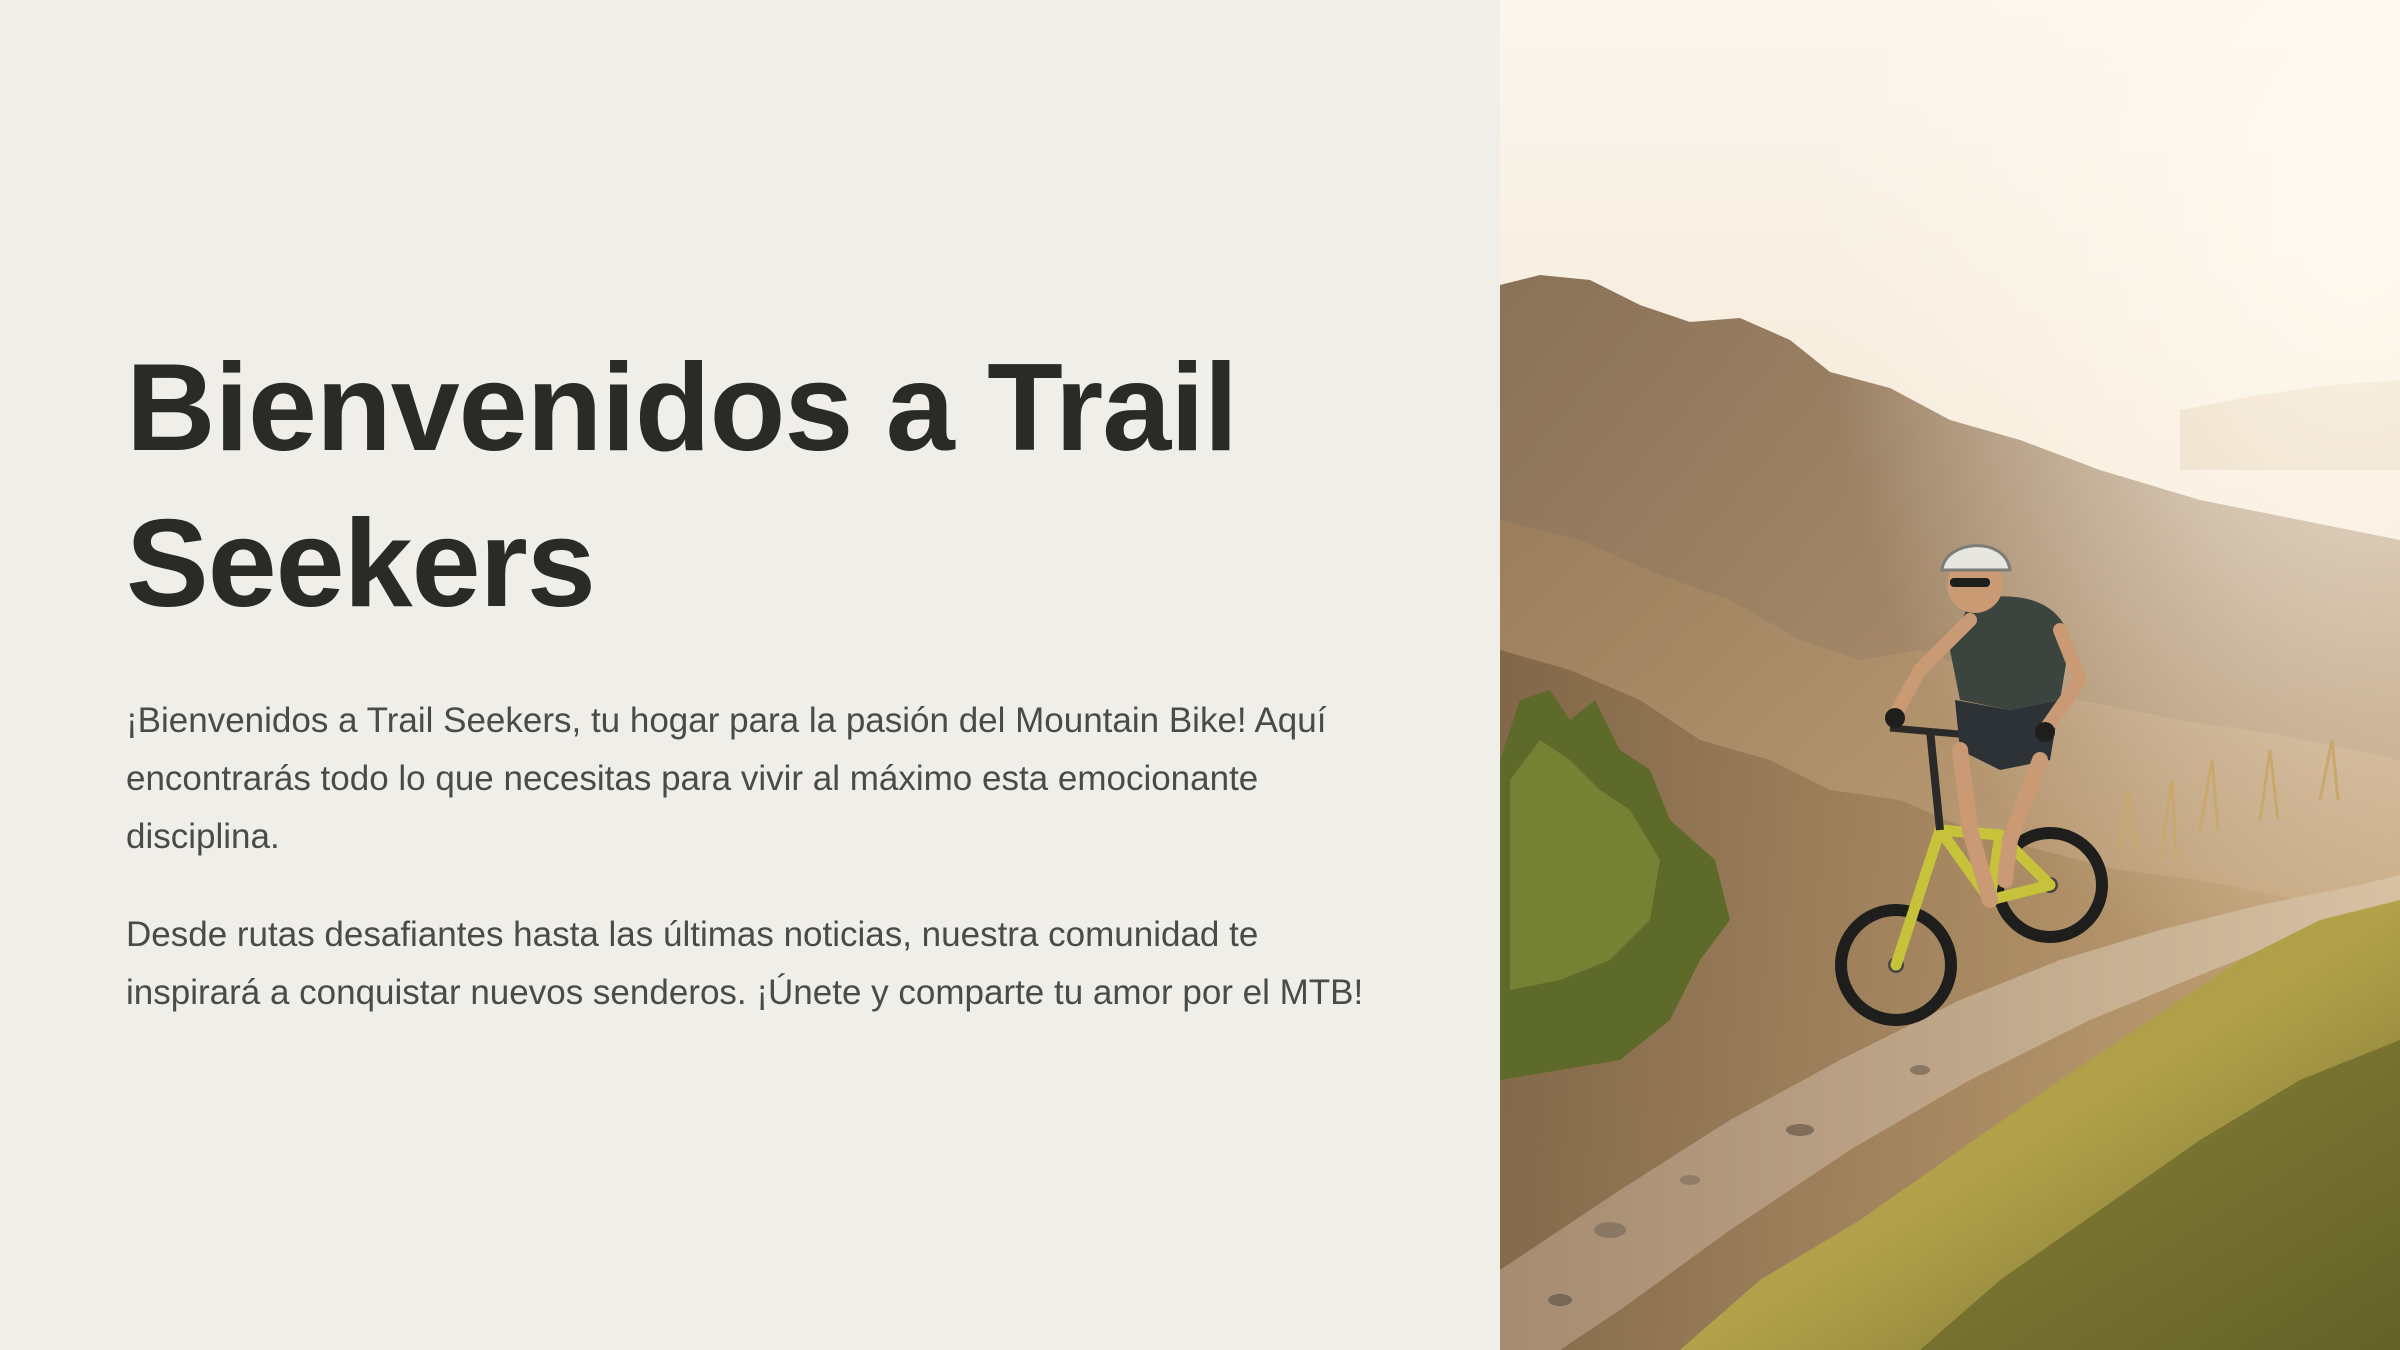  What do you see at coordinates (682, 486) in the screenshot?
I see `page-title: Bienvenidos a Trail Seekers` at bounding box center [682, 486].